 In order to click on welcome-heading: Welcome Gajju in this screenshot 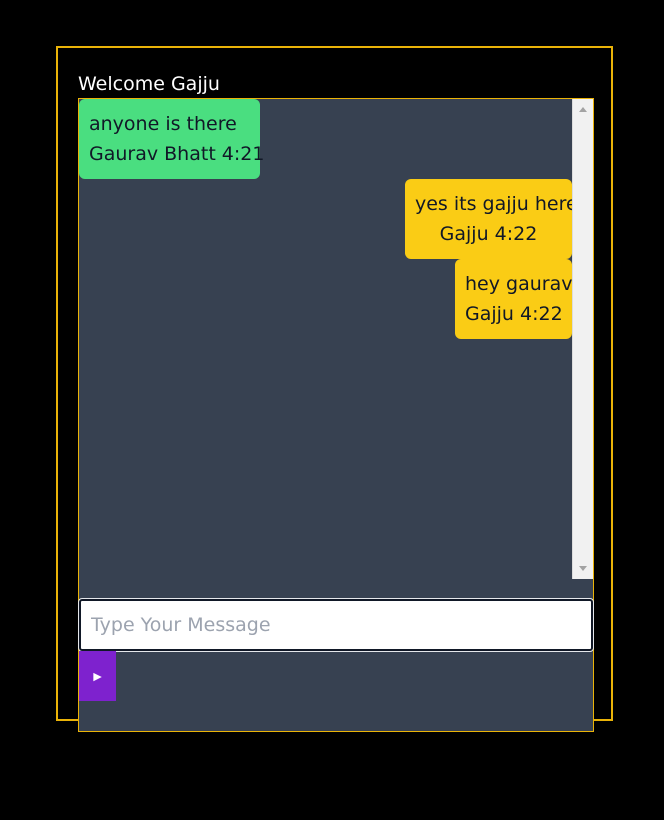, I will do `click(149, 84)`.